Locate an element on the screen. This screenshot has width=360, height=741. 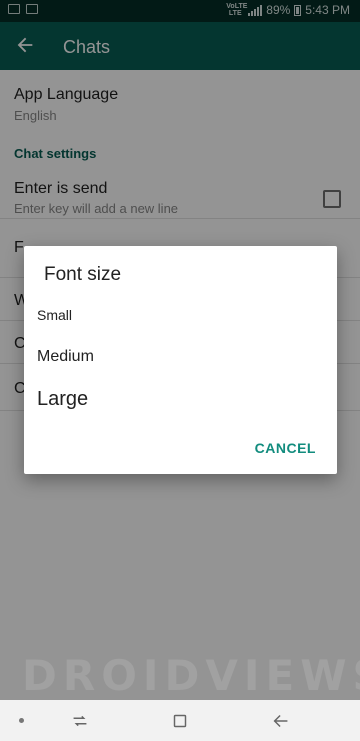
system-nav-bar is located at coordinates (180, 720).